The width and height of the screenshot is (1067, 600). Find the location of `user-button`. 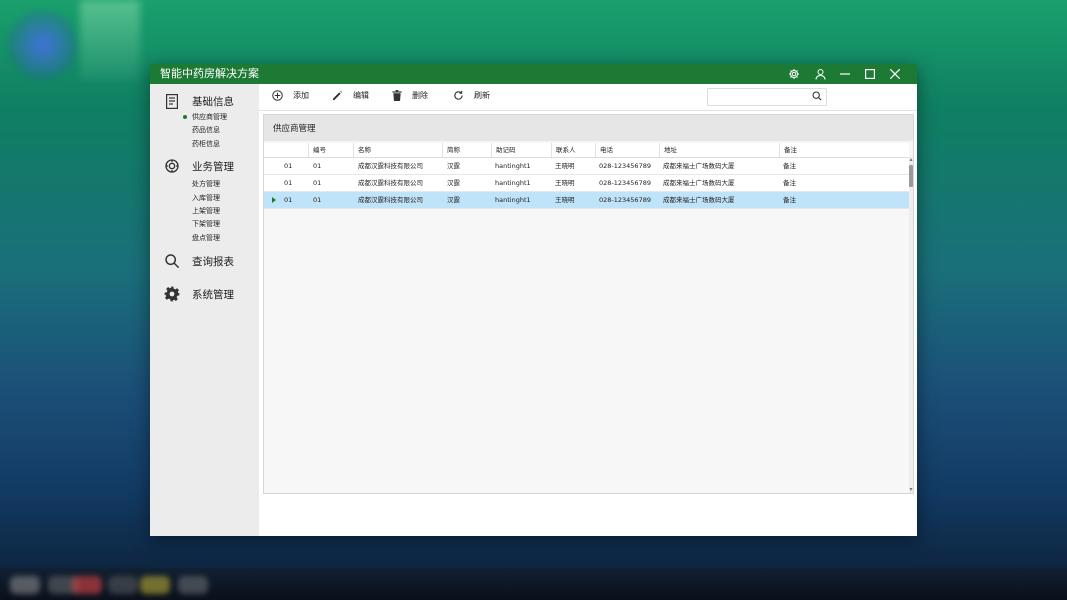

user-button is located at coordinates (820, 74).